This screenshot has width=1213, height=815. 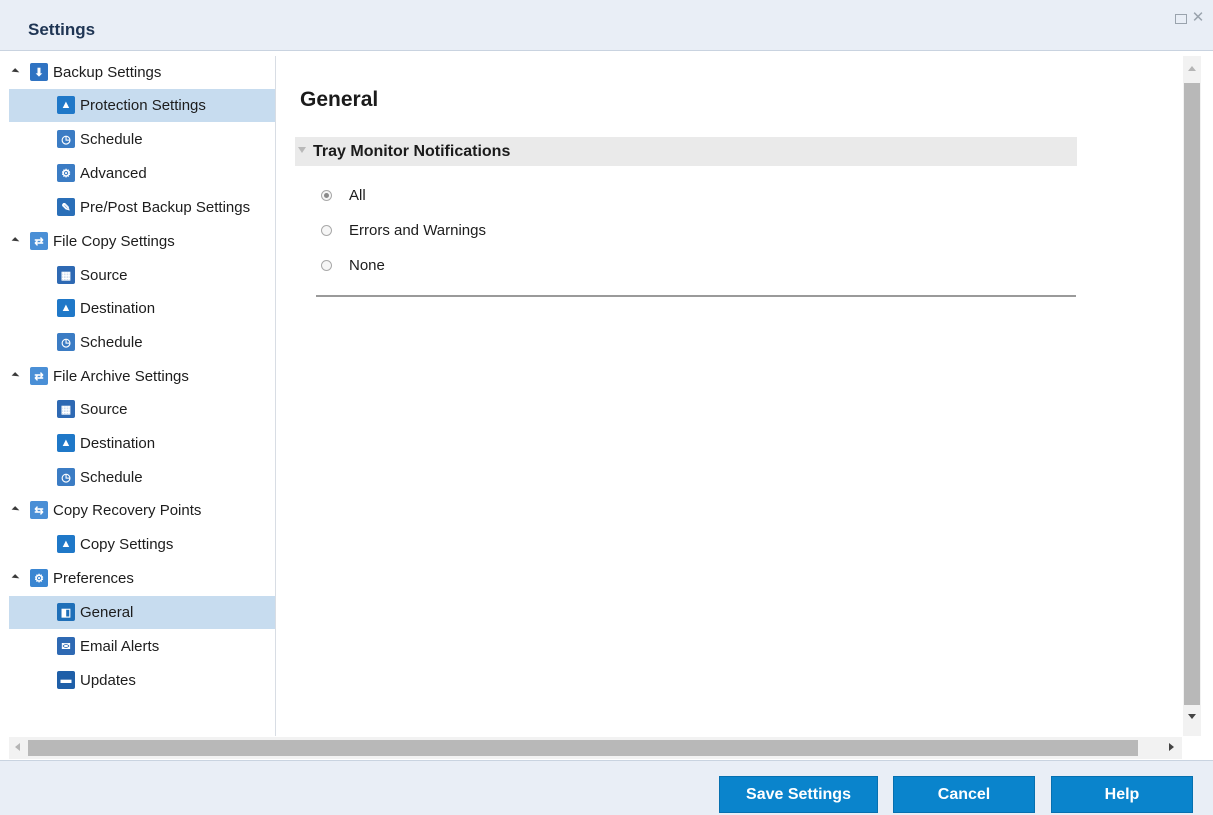 I want to click on tree-item: ⬇ Backup Settings, so click(x=142, y=72).